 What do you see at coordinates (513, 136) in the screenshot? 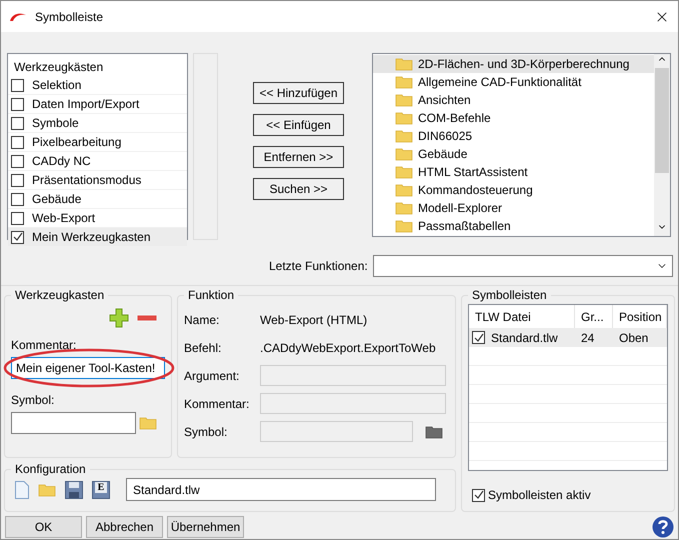
I see `tree-item: DIN66025` at bounding box center [513, 136].